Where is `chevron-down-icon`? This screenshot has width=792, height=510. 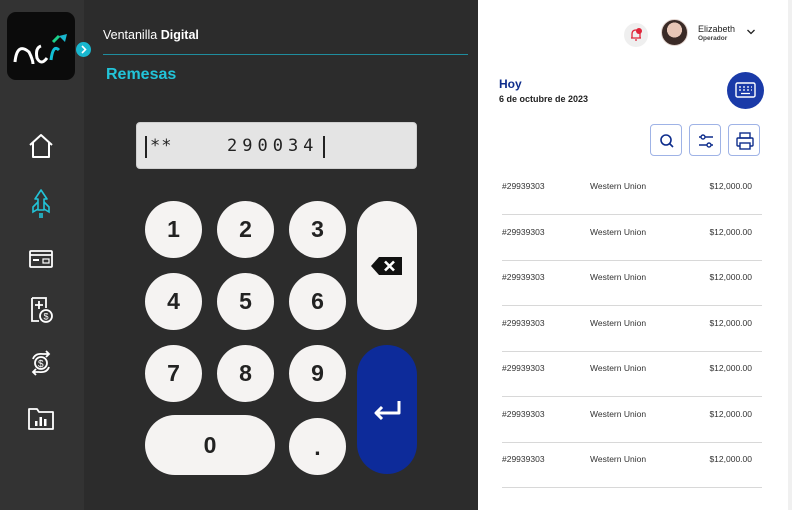 chevron-down-icon is located at coordinates (751, 32).